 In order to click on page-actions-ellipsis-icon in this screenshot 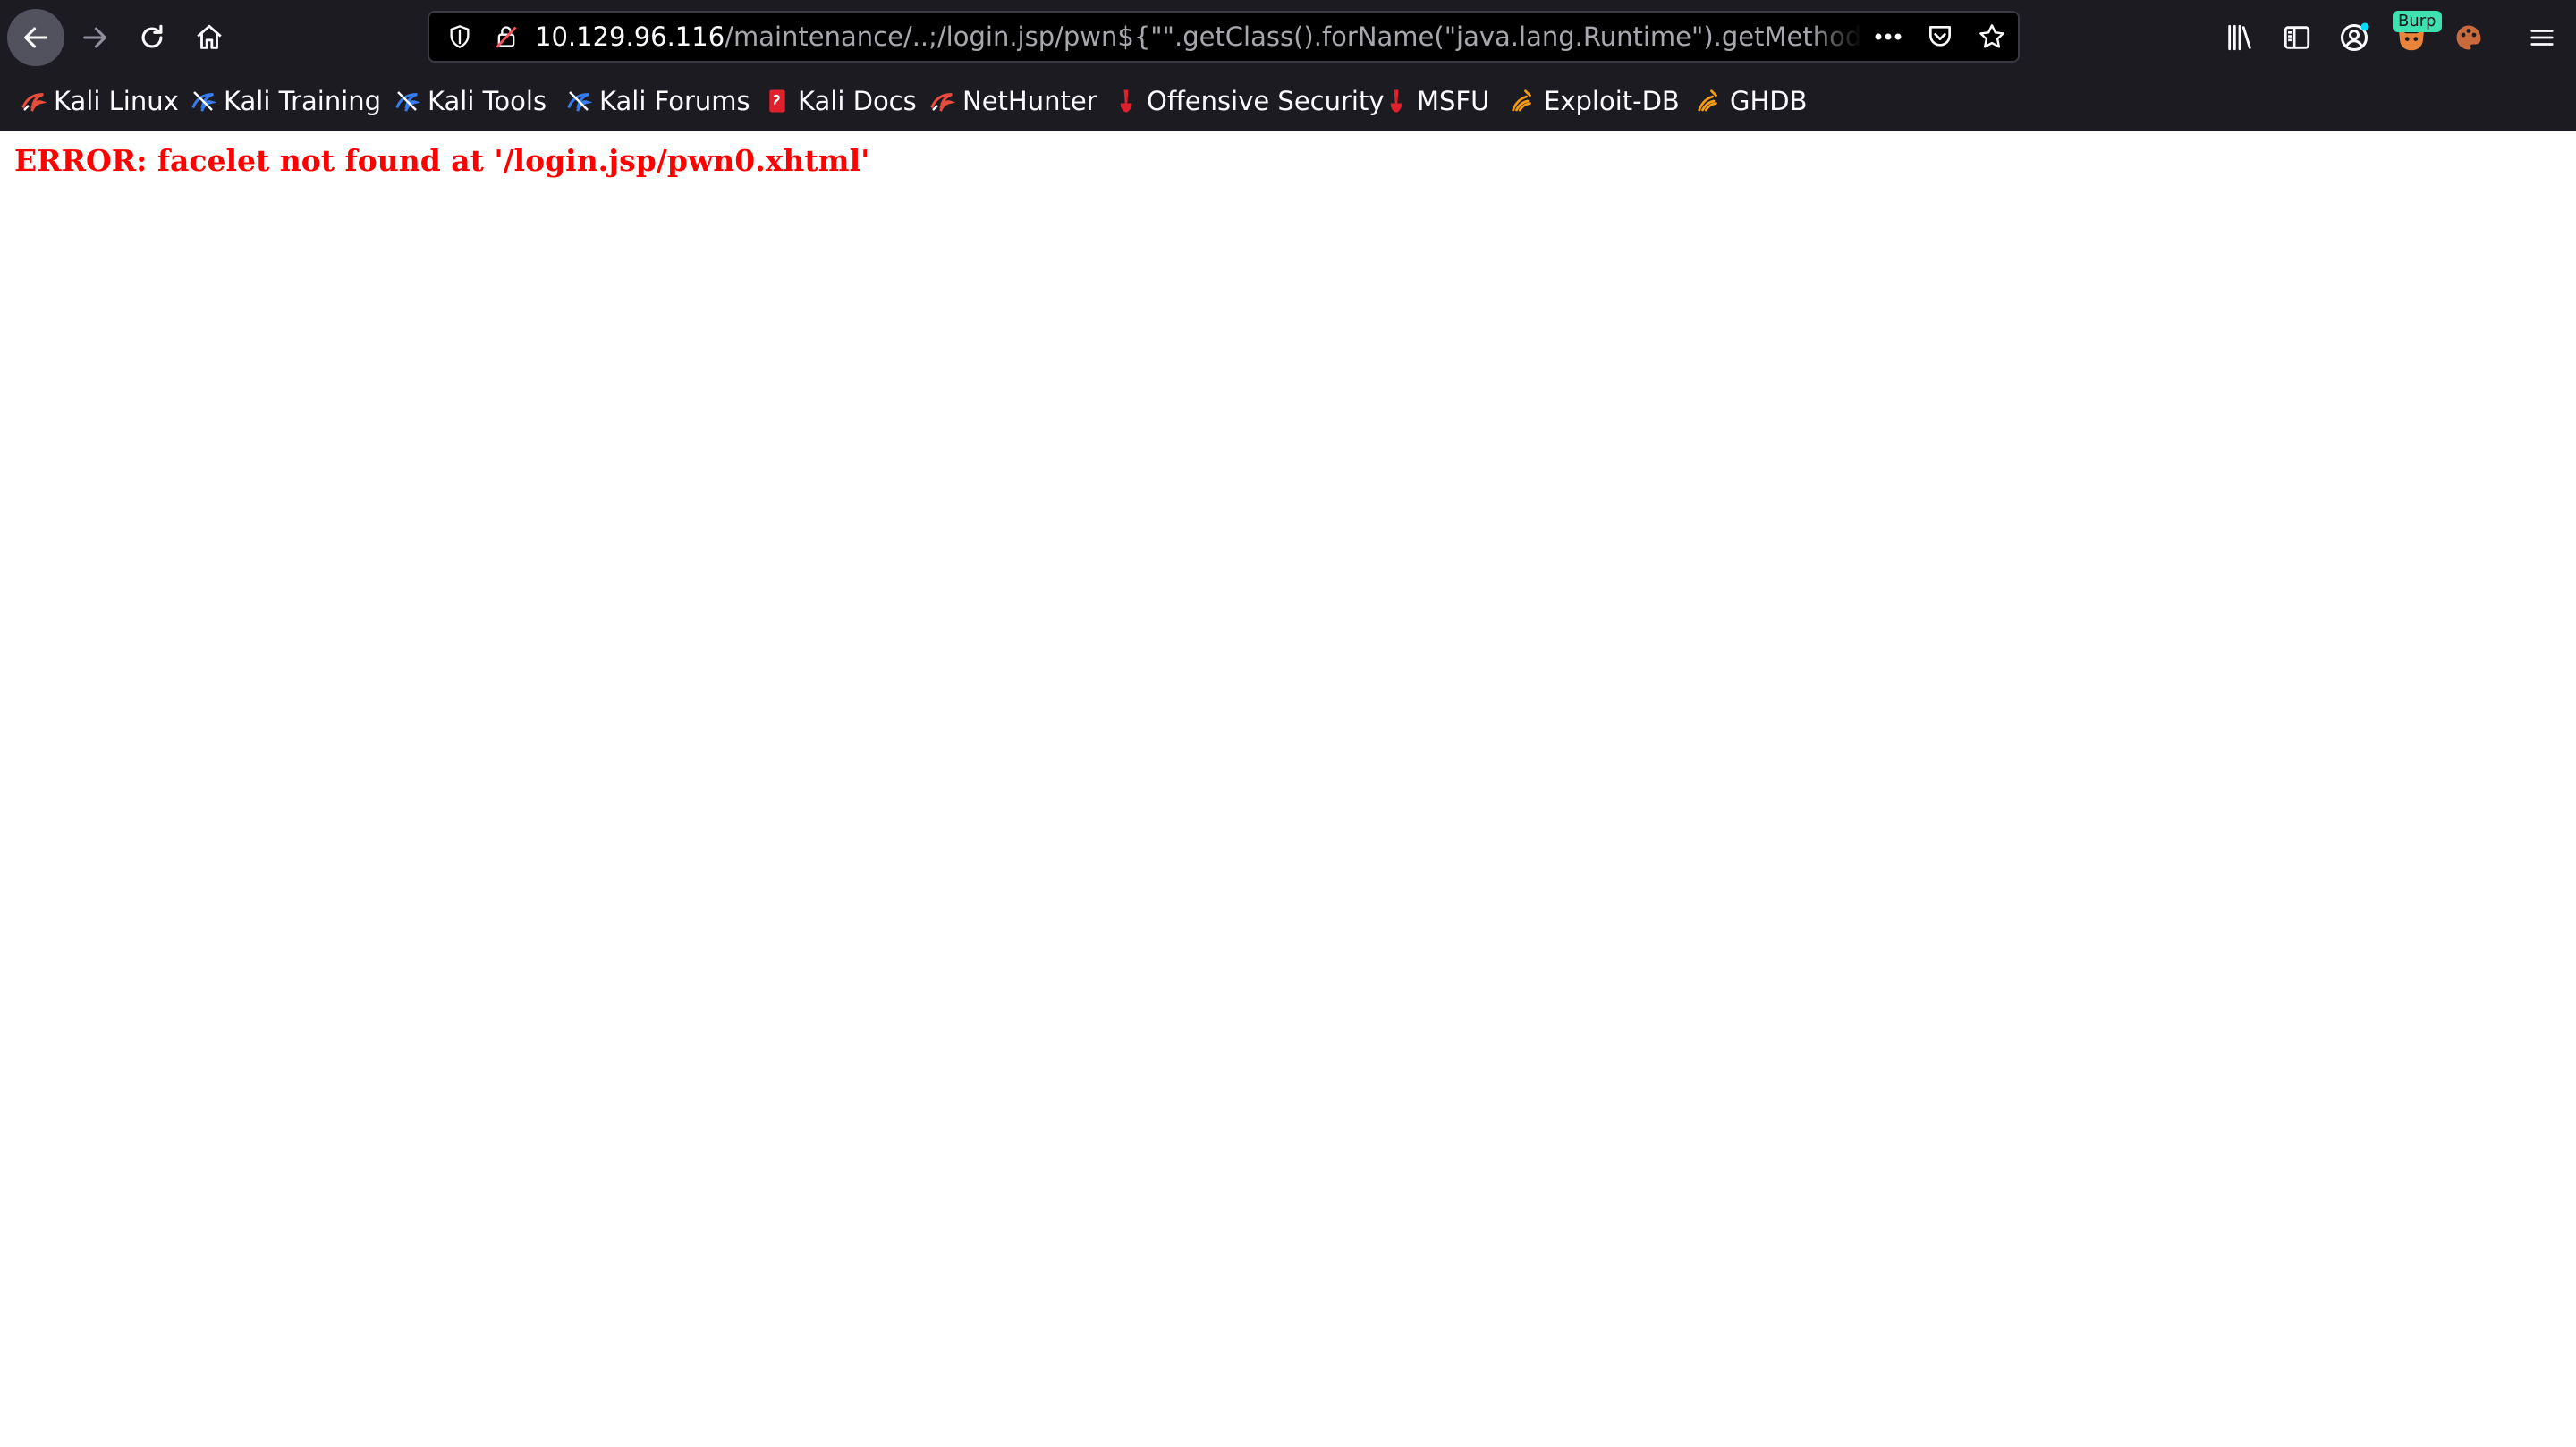, I will do `click(1888, 37)`.